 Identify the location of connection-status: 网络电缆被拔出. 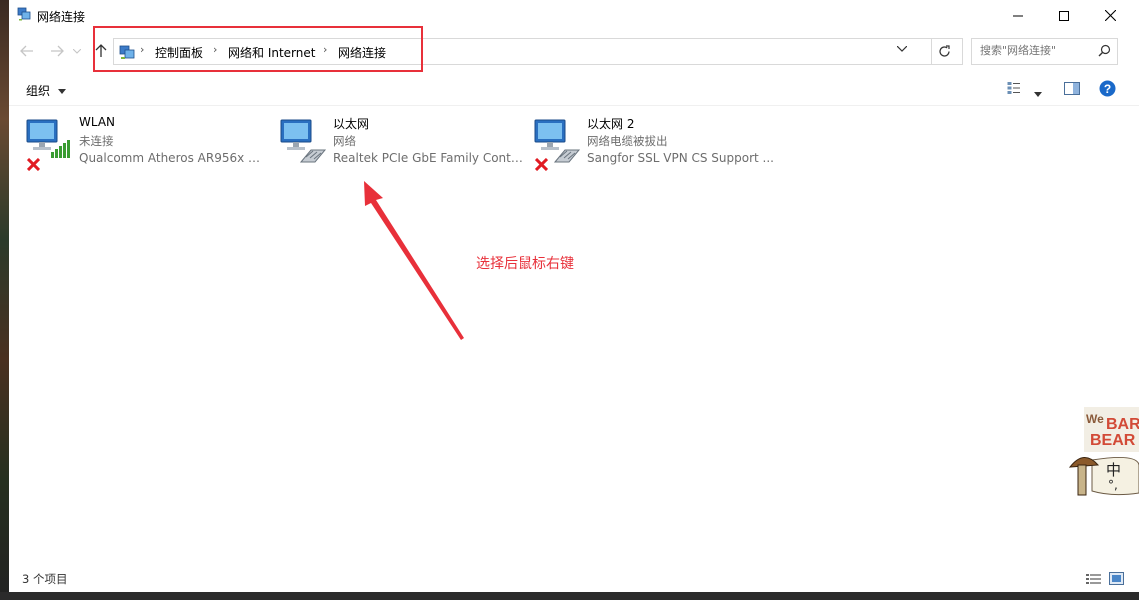
(627, 141).